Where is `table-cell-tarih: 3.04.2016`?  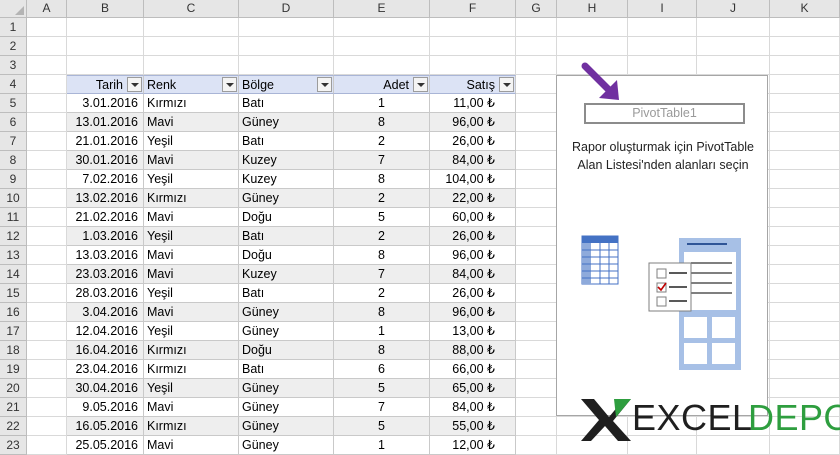 table-cell-tarih: 3.04.2016 is located at coordinates (105, 312).